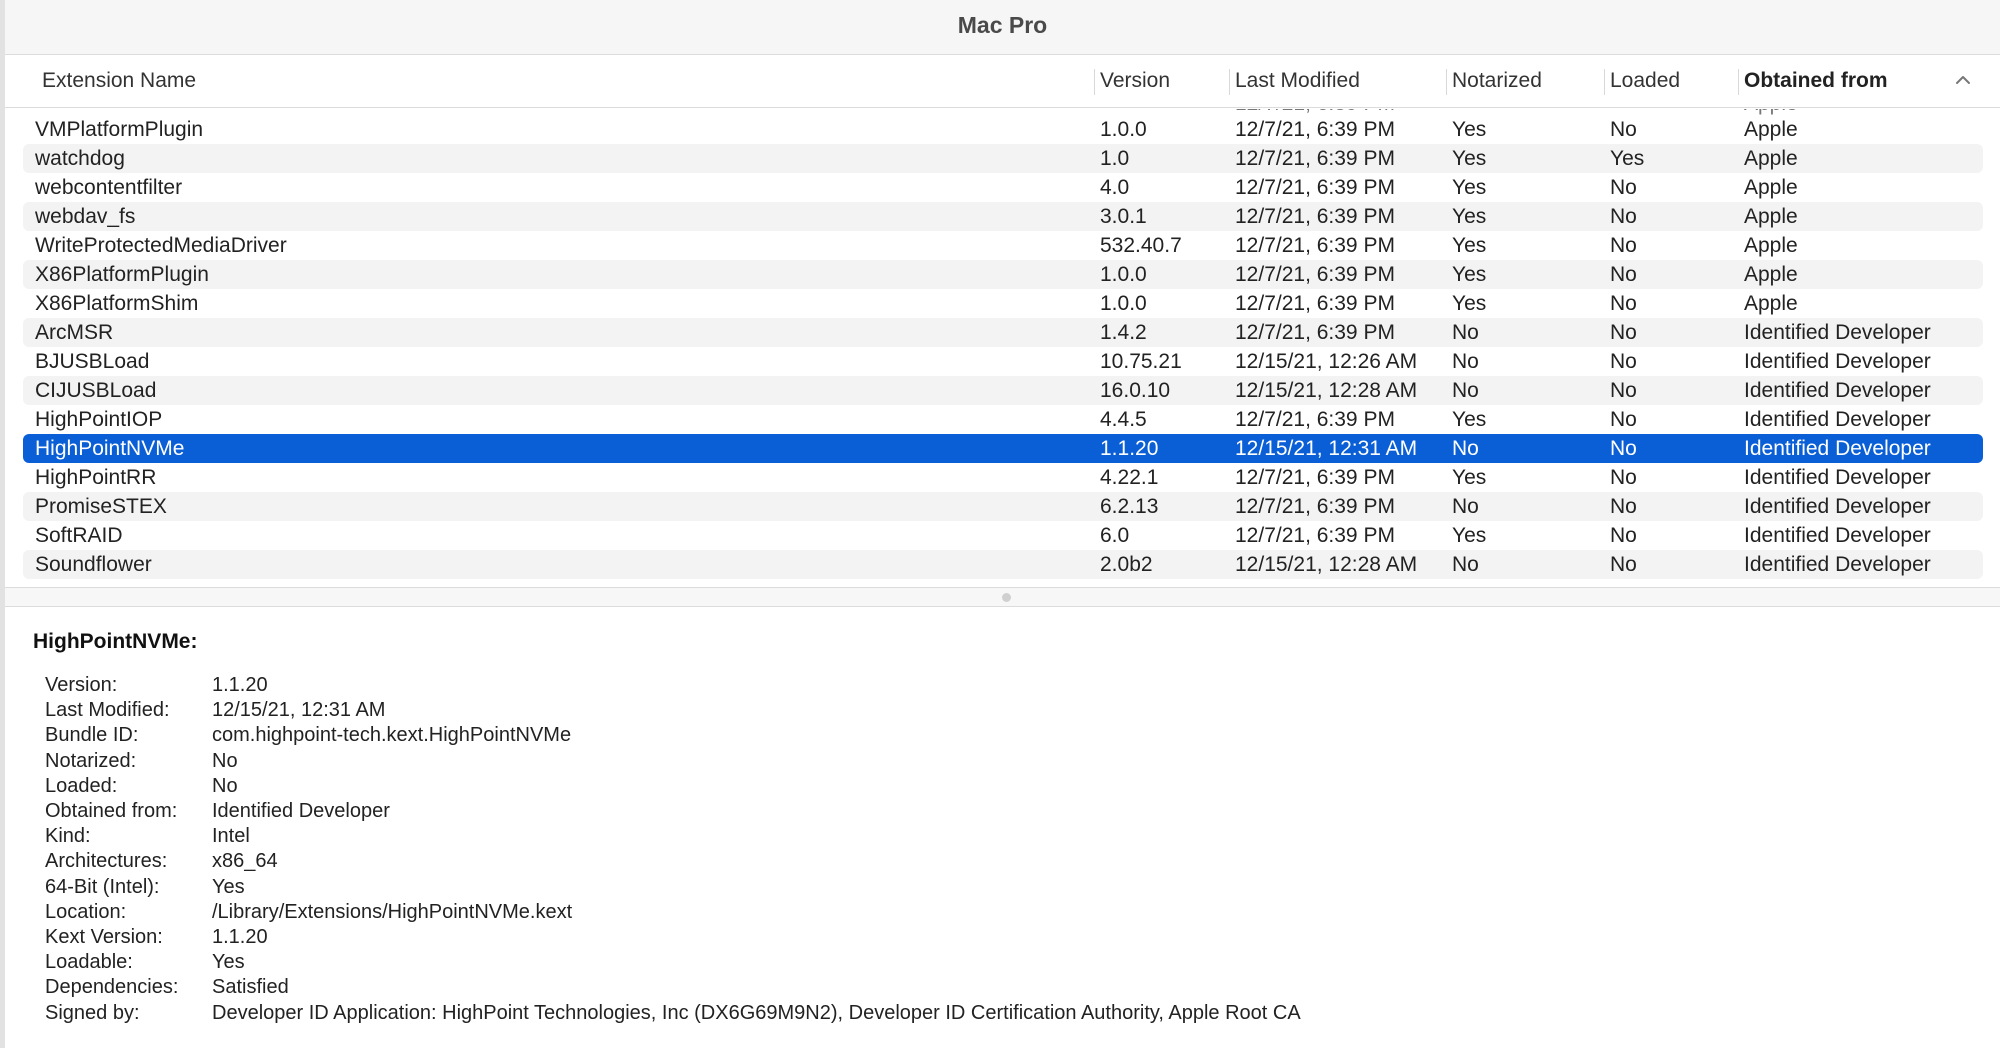  What do you see at coordinates (392, 735) in the screenshot?
I see `detail-value: com.highpoint-tech.kext.HighPointNVMe` at bounding box center [392, 735].